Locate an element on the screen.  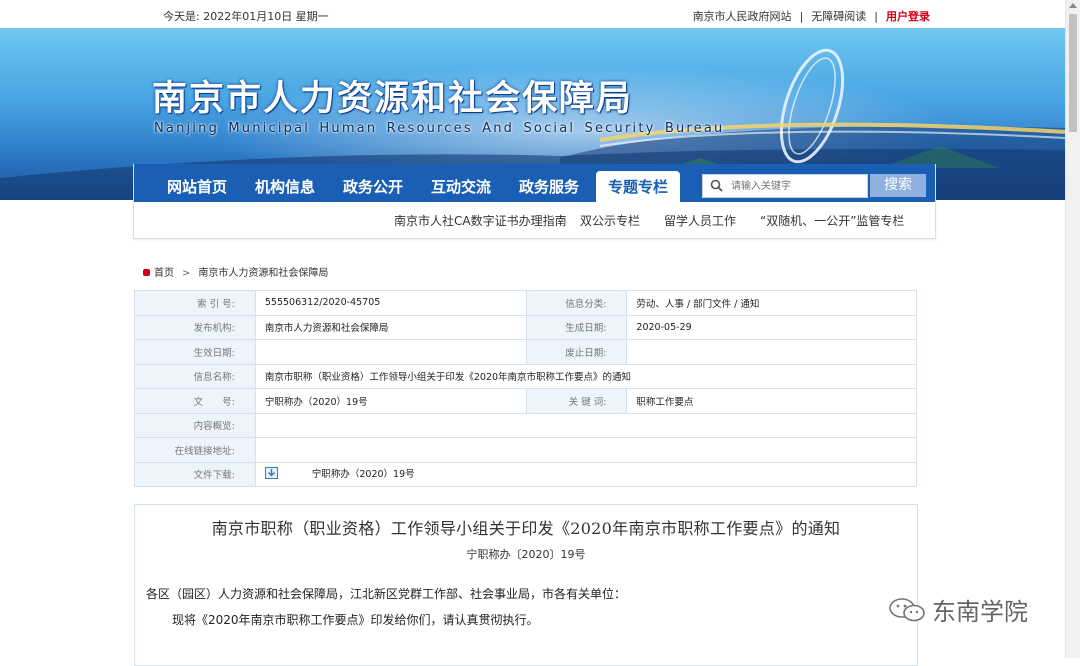
nav-item-special-topics: 专题专栏 is located at coordinates (638, 188).